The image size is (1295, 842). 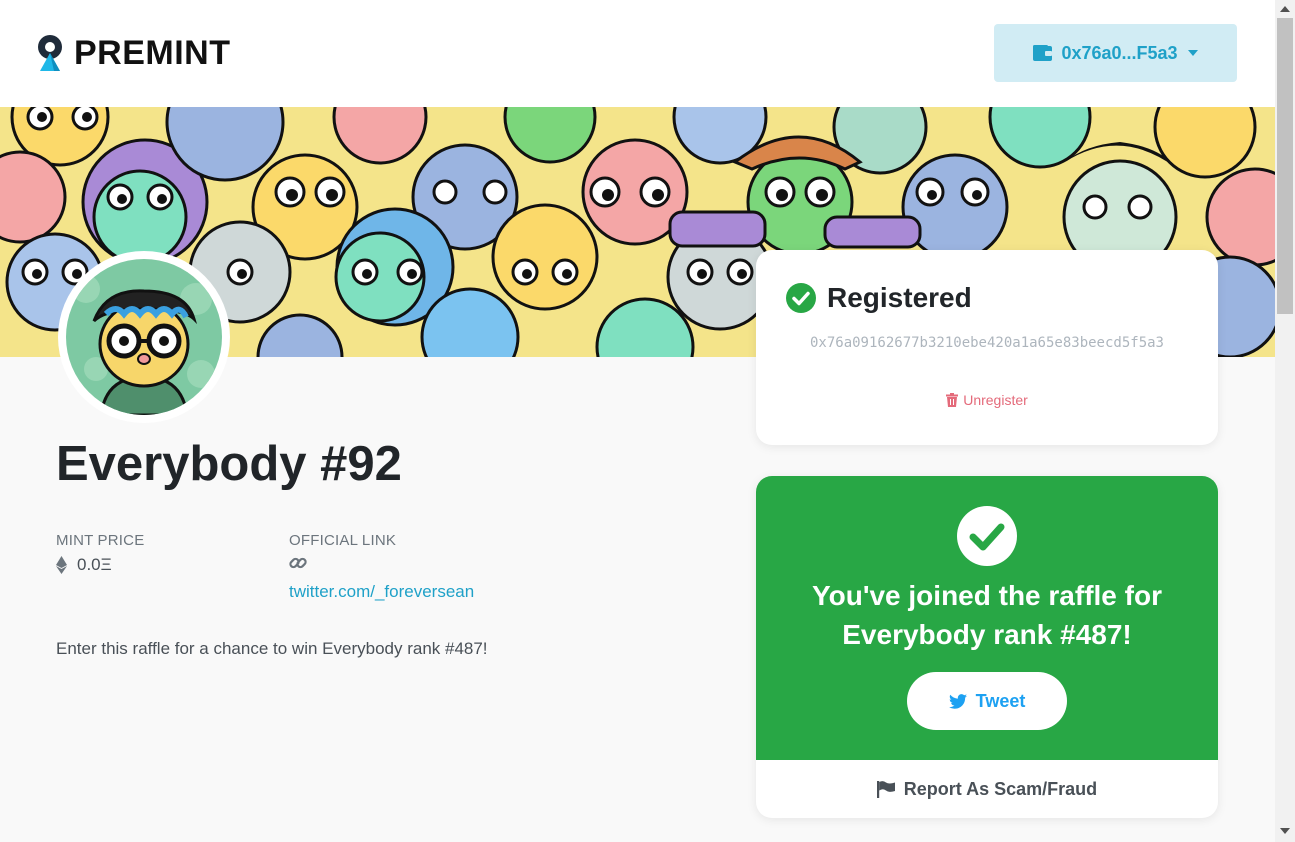 I want to click on unregister-button: Unregister, so click(x=987, y=400).